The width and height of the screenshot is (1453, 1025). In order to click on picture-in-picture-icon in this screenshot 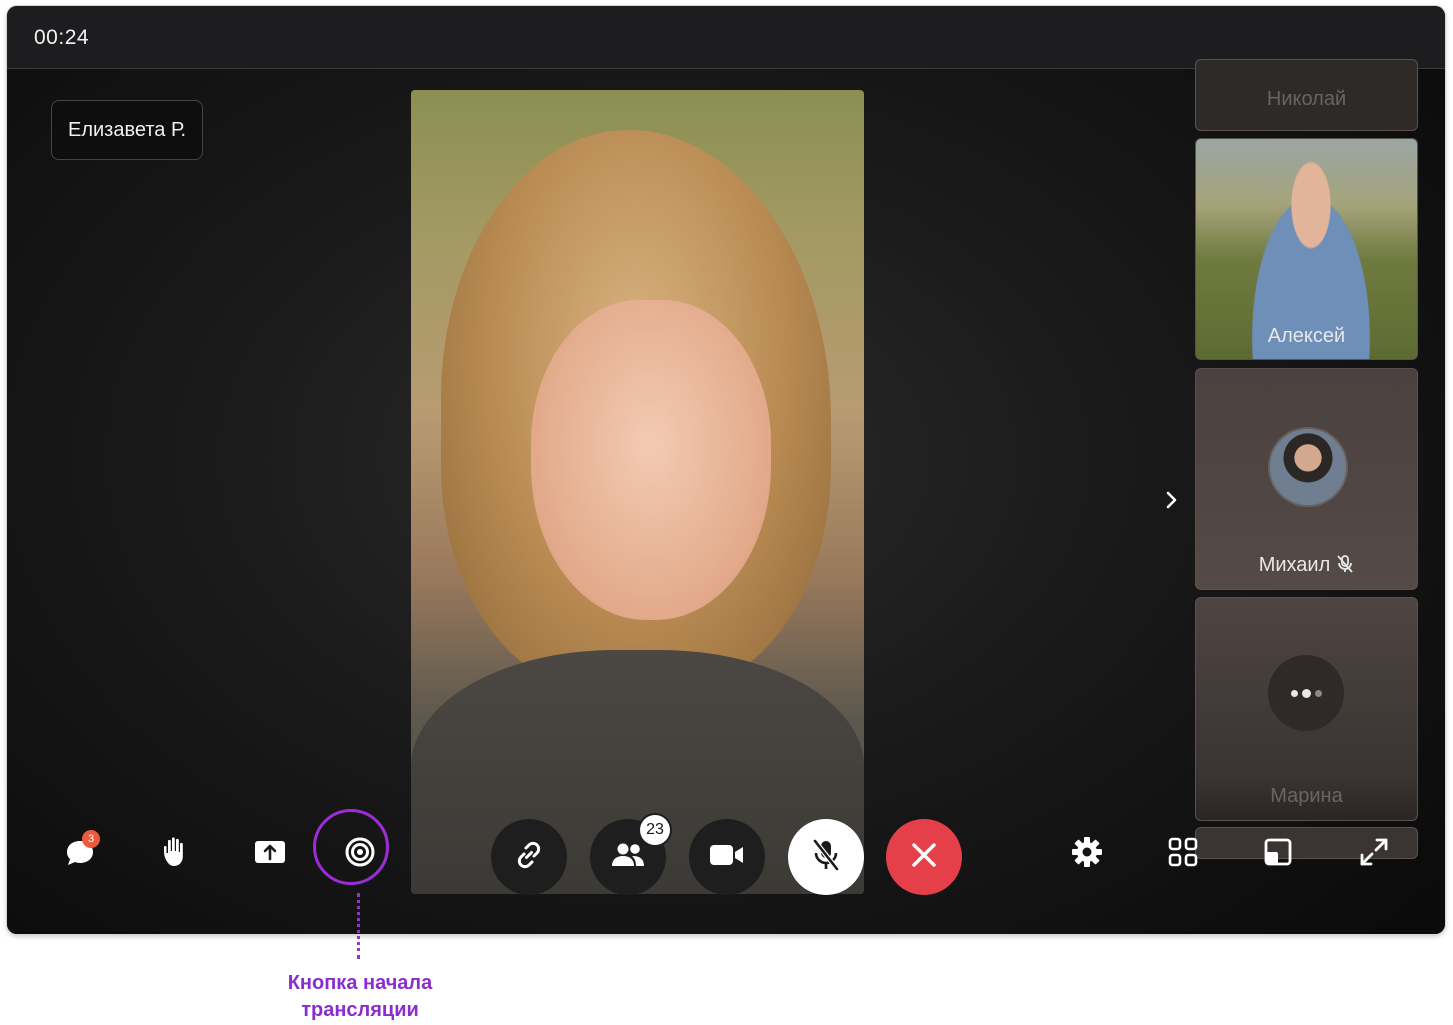, I will do `click(1278, 854)`.